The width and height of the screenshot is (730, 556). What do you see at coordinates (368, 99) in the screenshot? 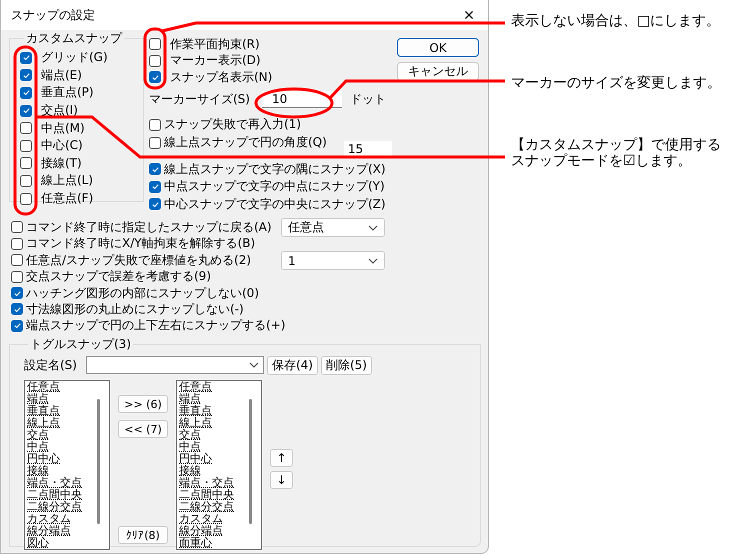
I see `unit-label: ドット` at bounding box center [368, 99].